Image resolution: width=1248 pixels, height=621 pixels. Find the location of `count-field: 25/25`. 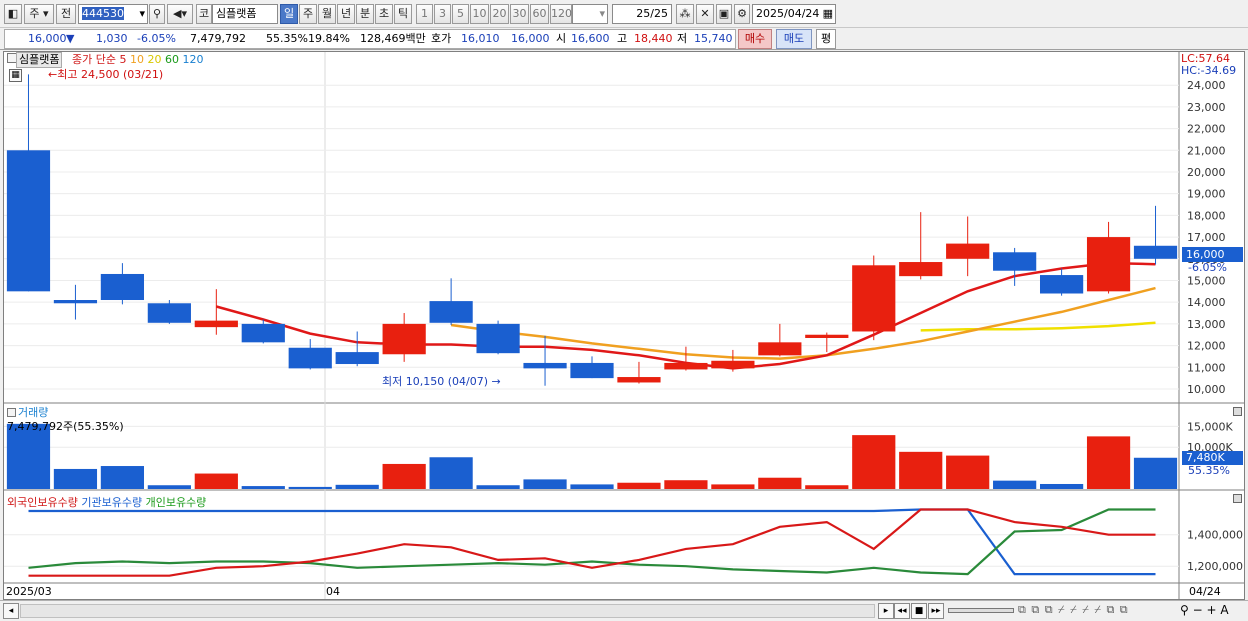

count-field: 25/25 is located at coordinates (642, 14).